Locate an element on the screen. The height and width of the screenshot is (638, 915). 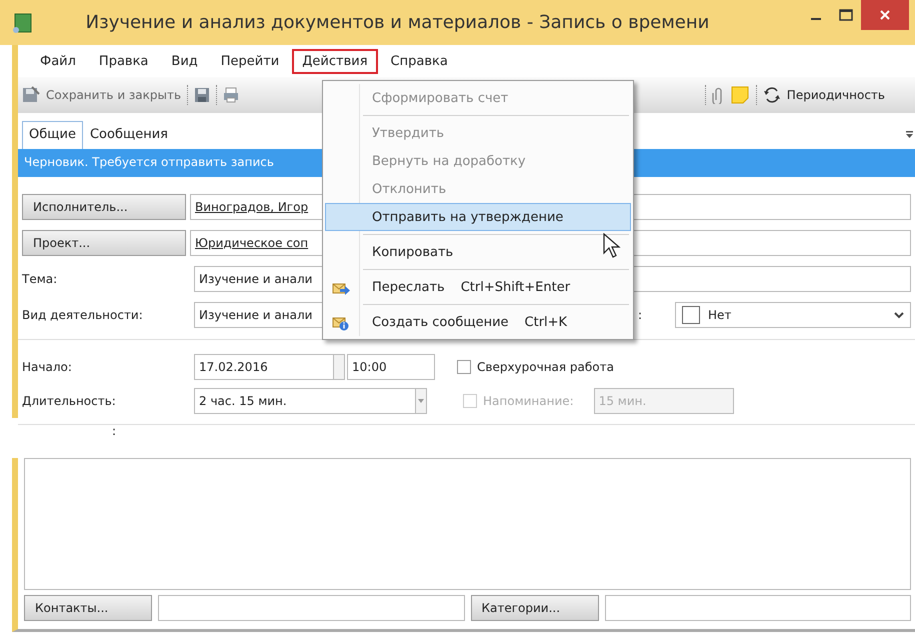
field-label: Вид деятельности: is located at coordinates (83, 315).